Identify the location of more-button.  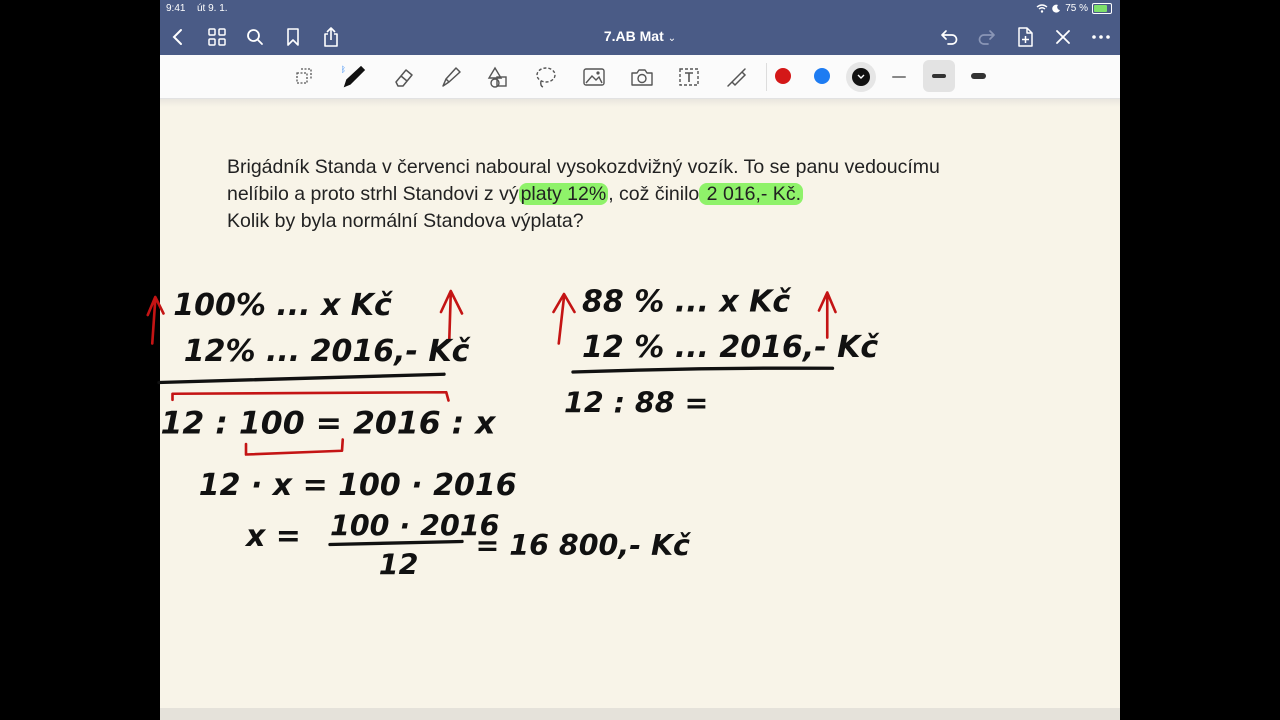
(1101, 36).